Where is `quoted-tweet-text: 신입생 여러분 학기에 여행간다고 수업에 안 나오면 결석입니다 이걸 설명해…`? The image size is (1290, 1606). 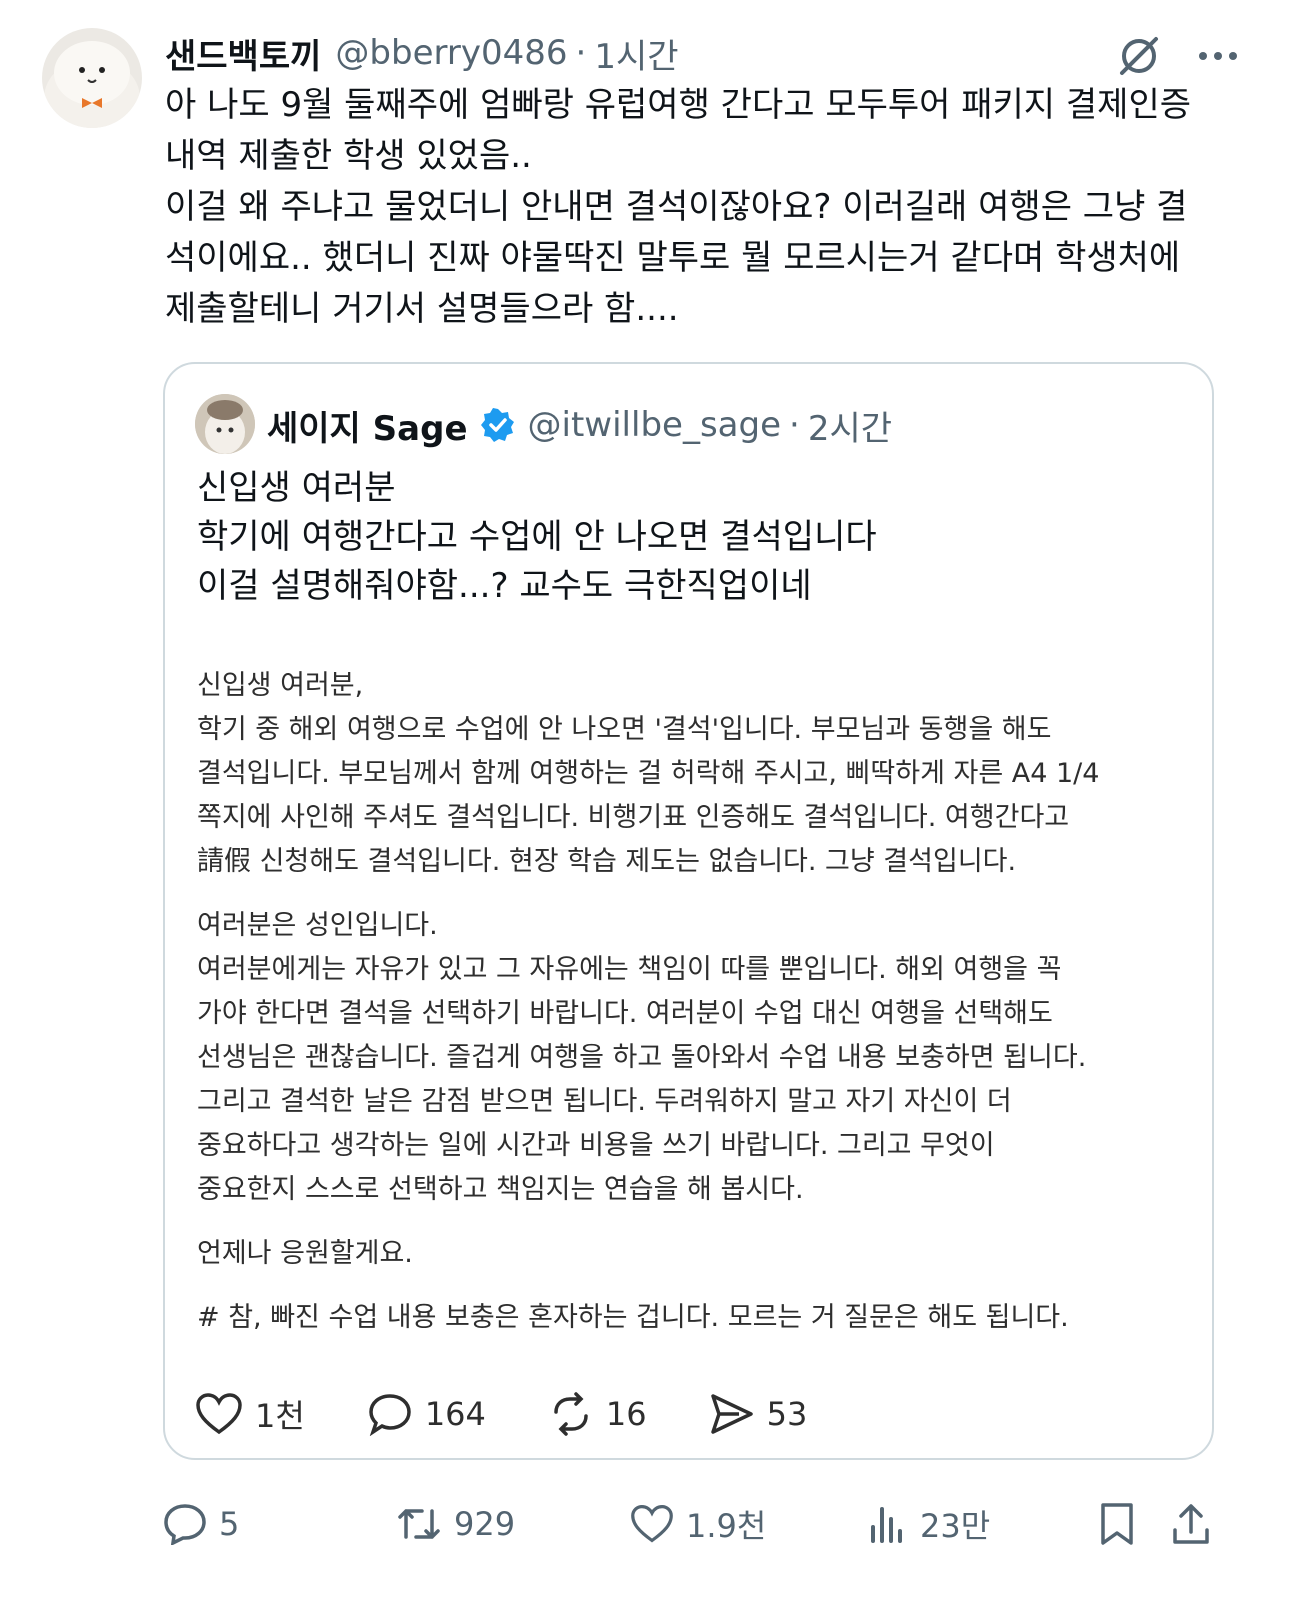 quoted-tweet-text: 신입생 여러분 학기에 여행간다고 수업에 안 나오면 결석입니다 이걸 설명해… is located at coordinates (537, 537).